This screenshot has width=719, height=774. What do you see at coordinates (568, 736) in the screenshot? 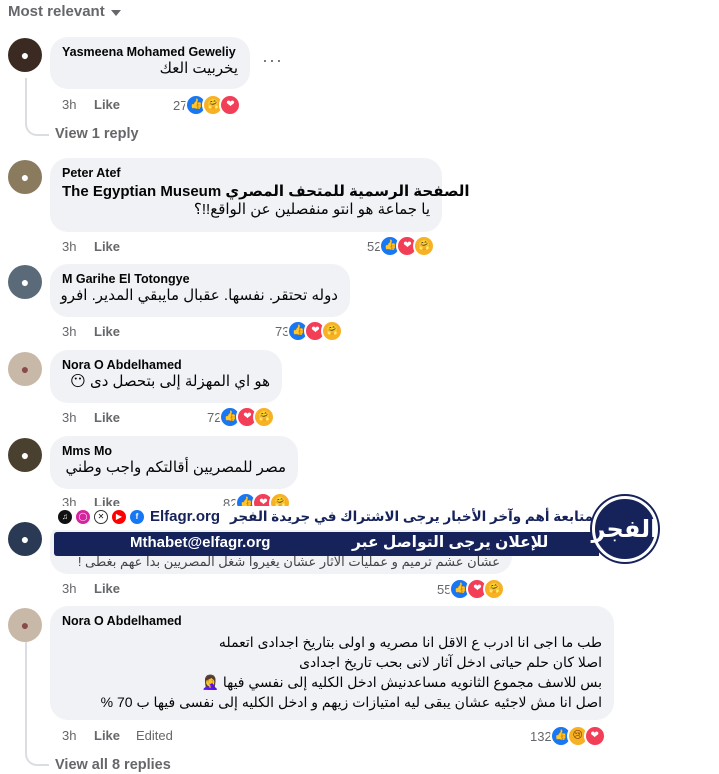
I see `reaction-summary: 132 👍 😢 ❤` at bounding box center [568, 736].